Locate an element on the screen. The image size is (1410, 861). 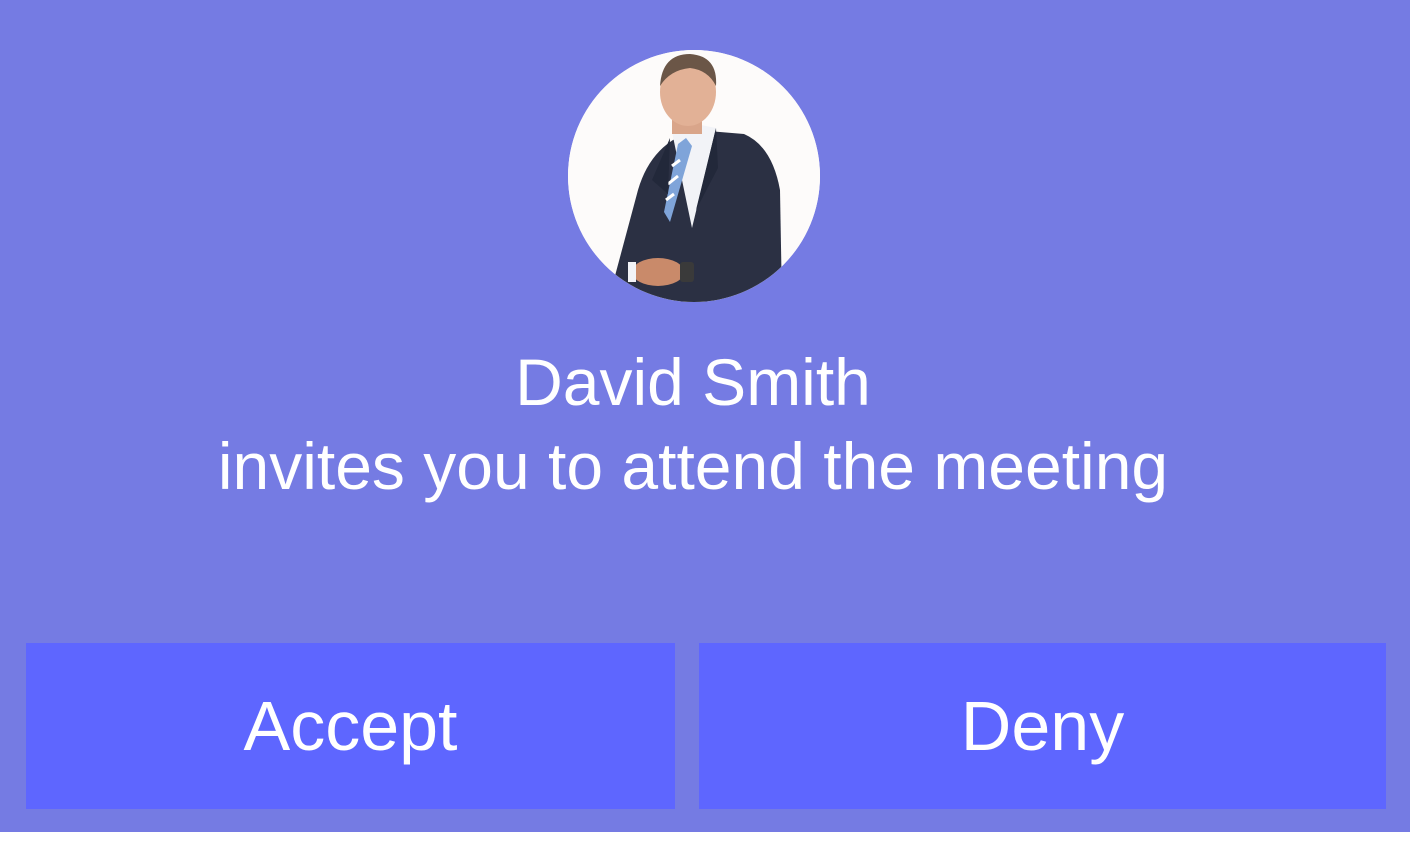
caller-name: David Smith is located at coordinates (693, 382).